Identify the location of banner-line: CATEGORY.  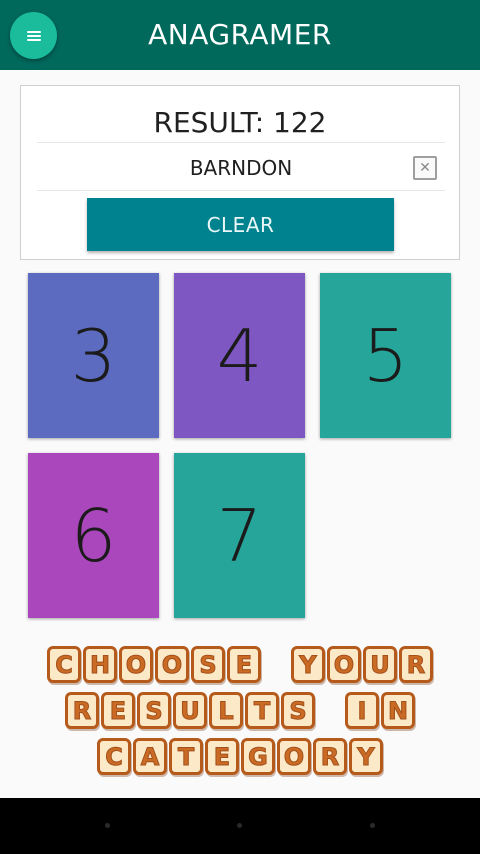
(240, 756).